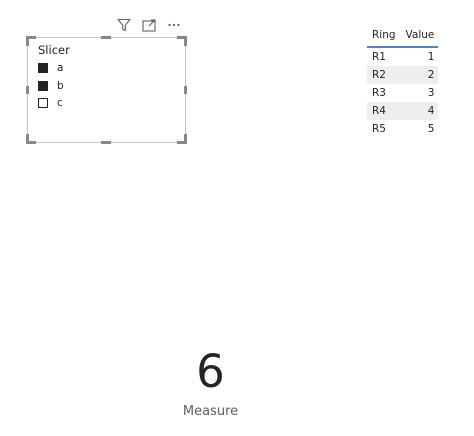 This screenshot has height=436, width=474. What do you see at coordinates (379, 57) in the screenshot?
I see `table-cell: R1` at bounding box center [379, 57].